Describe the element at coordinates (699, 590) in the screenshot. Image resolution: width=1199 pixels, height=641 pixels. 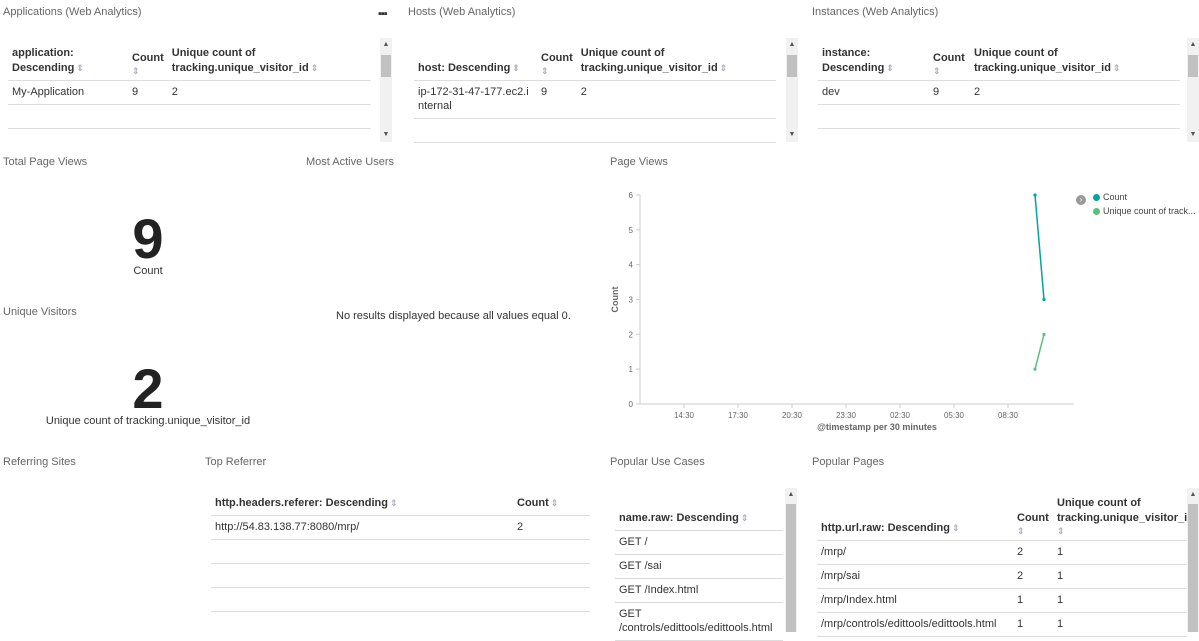
I see `table-row: GET /Index.html` at that location.